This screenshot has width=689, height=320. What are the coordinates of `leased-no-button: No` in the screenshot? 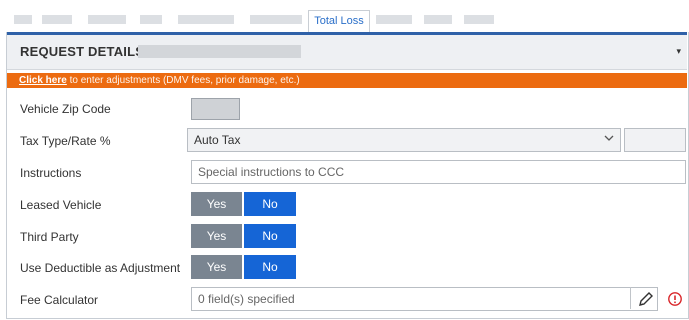 It's located at (270, 204).